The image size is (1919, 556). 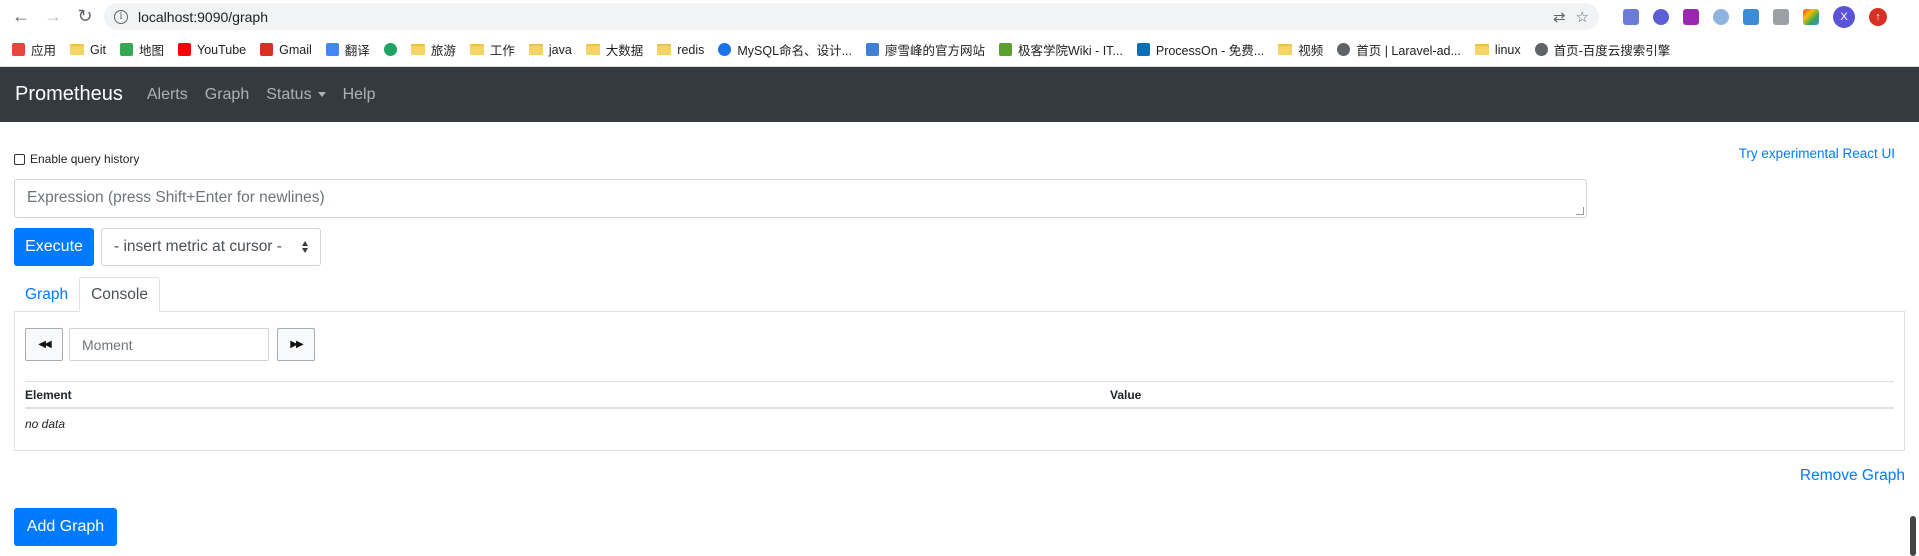 I want to click on bookmark-label: 应用, so click(x=44, y=51).